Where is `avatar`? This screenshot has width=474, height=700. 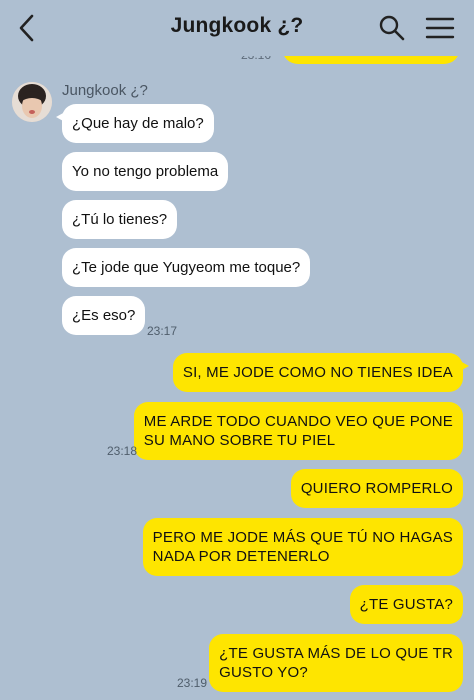
avatar is located at coordinates (32, 102).